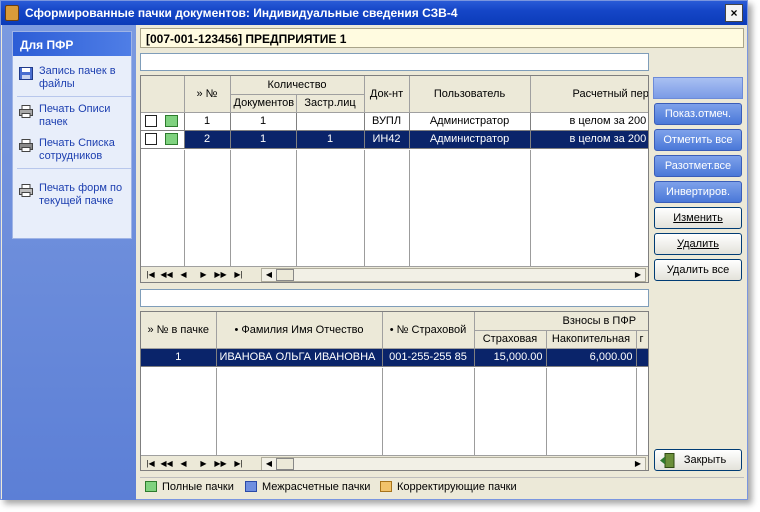 The height and width of the screenshot is (512, 760). Describe the element at coordinates (705, 460) in the screenshot. I see `close-button-label: Закрыть` at that location.